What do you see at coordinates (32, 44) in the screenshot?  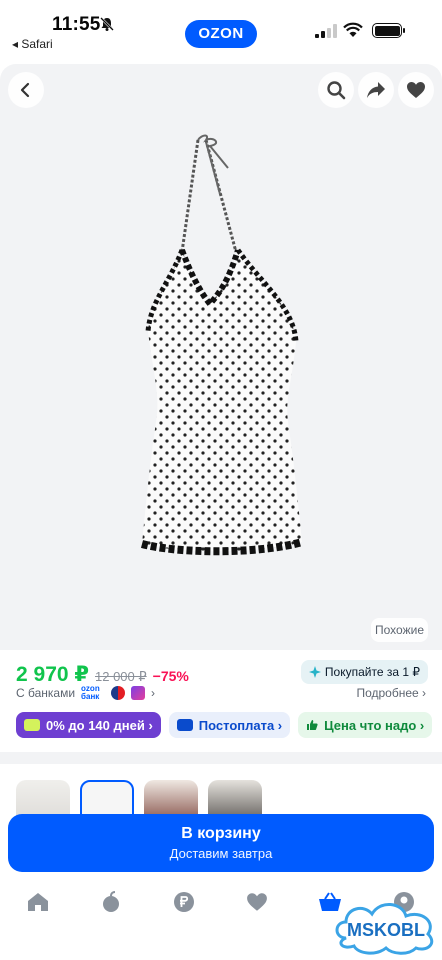 I see `back-to-safari-link: ◂ Safari` at bounding box center [32, 44].